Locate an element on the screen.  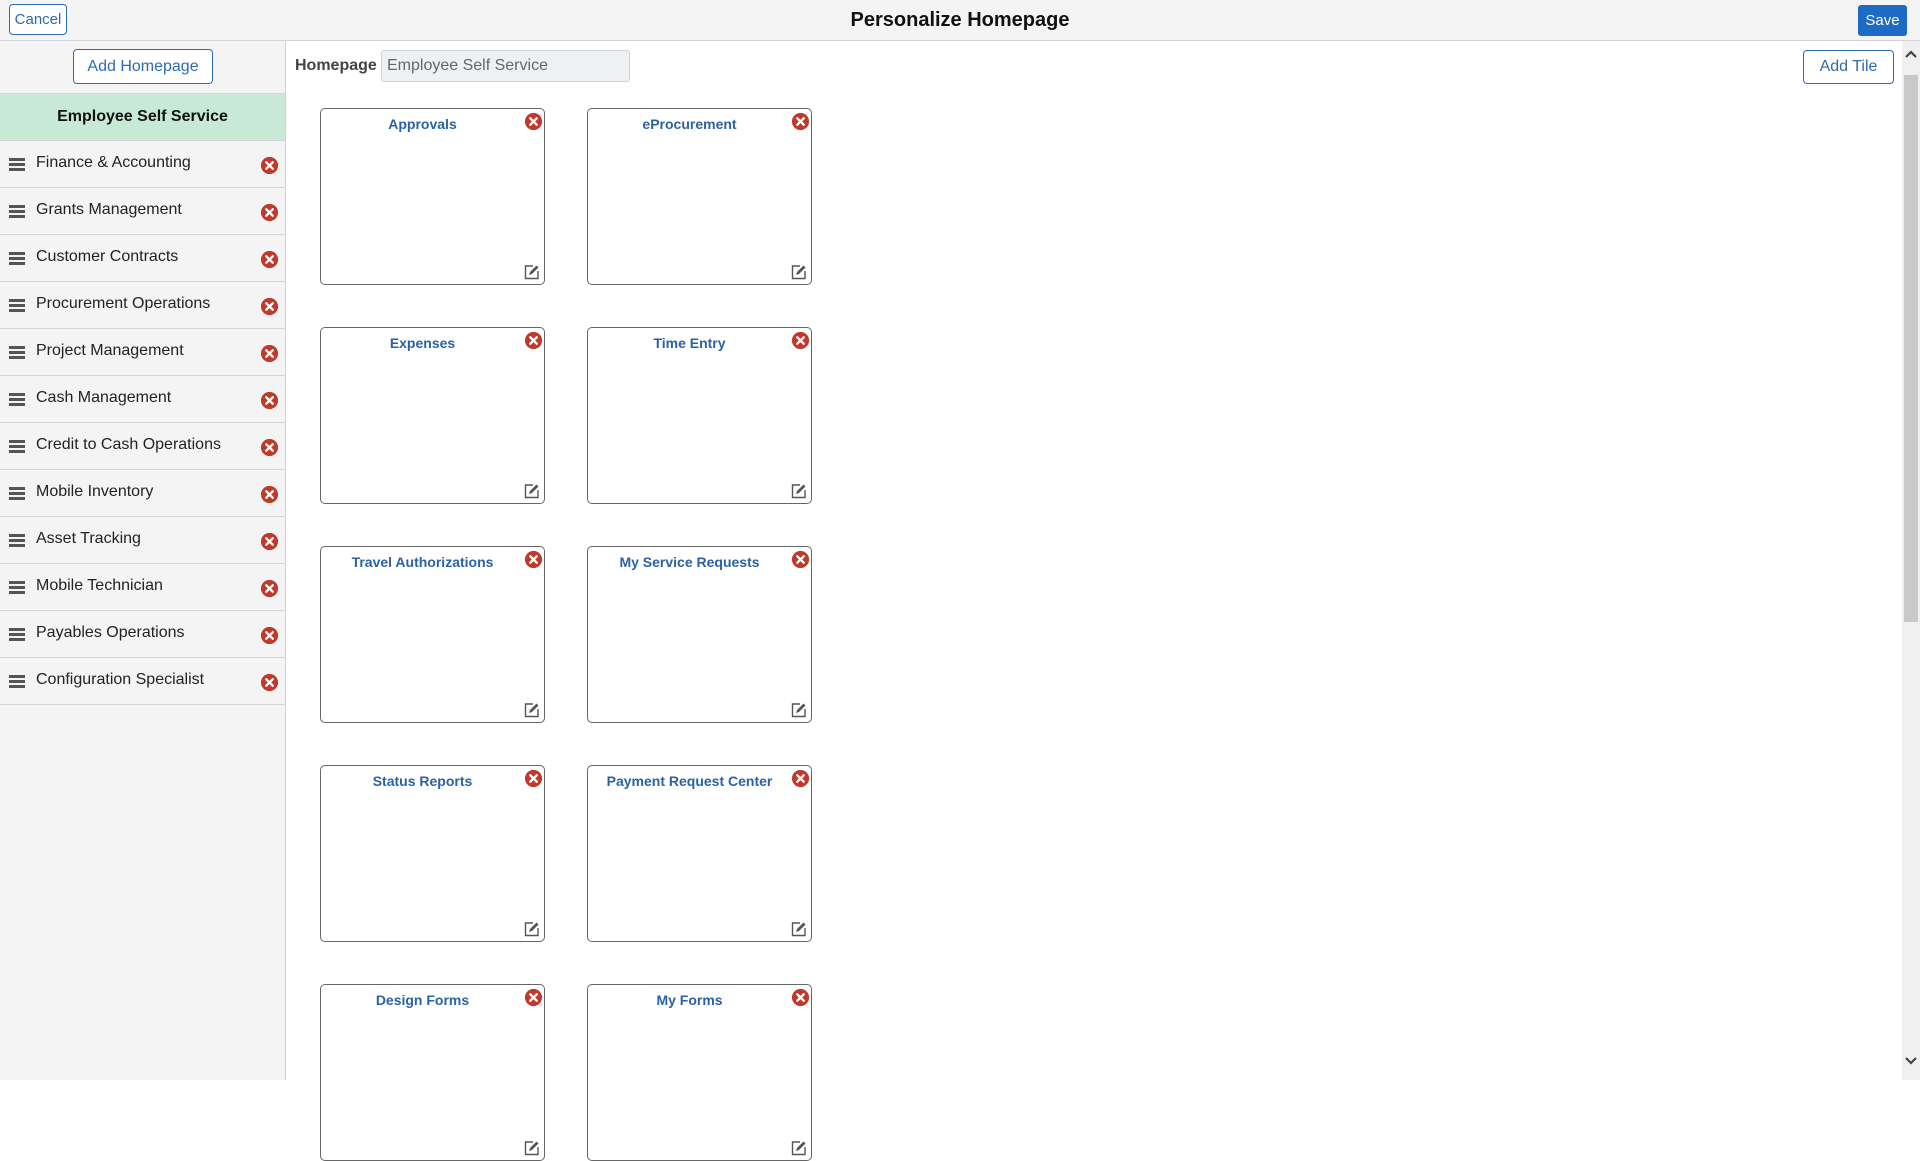
page-title: Personalize Homepage is located at coordinates (960, 20).